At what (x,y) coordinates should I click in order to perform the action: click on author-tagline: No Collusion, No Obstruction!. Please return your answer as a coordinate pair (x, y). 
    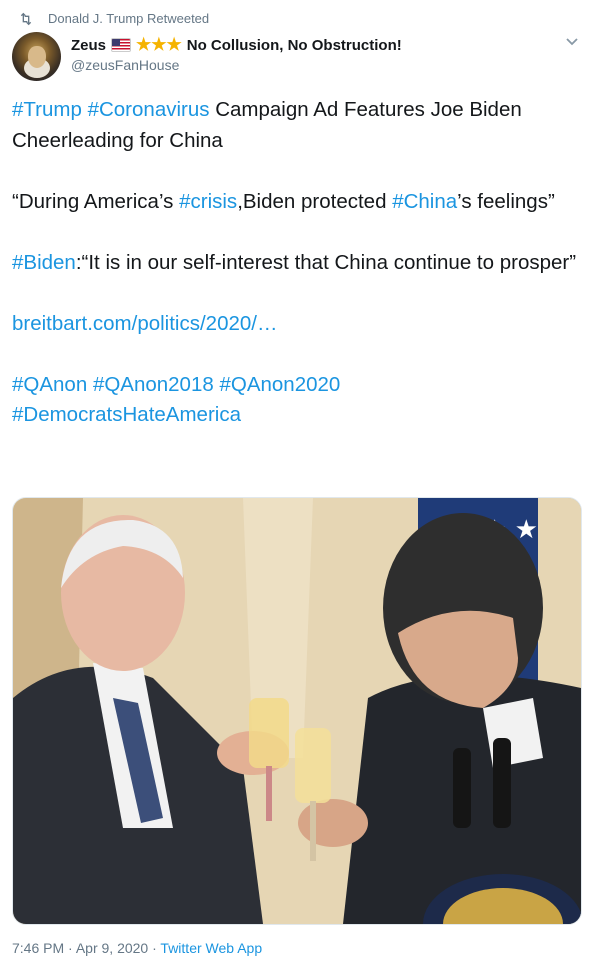
    Looking at the image, I should click on (294, 45).